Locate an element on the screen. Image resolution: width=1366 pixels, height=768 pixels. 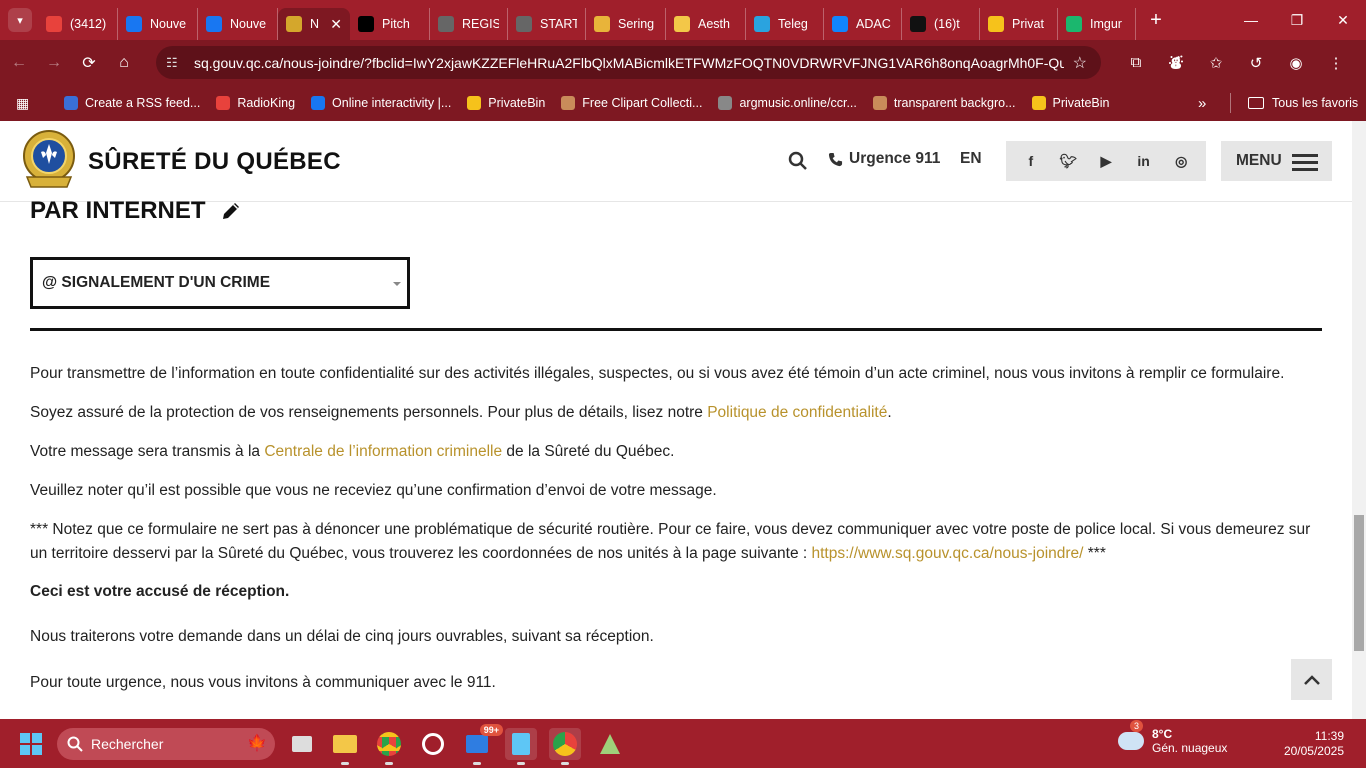
page-scrollbar is located at coordinates (1359, 420).